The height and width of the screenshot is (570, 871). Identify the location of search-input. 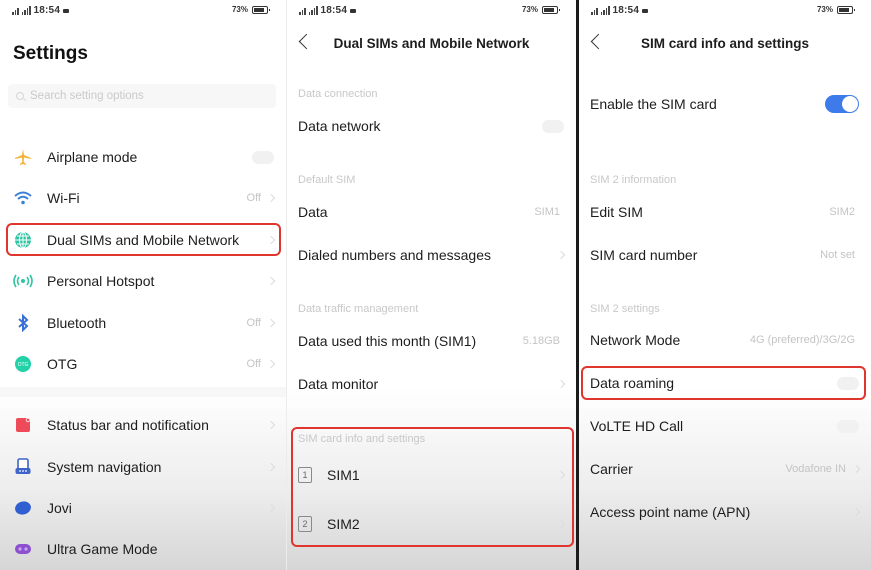
(140, 96).